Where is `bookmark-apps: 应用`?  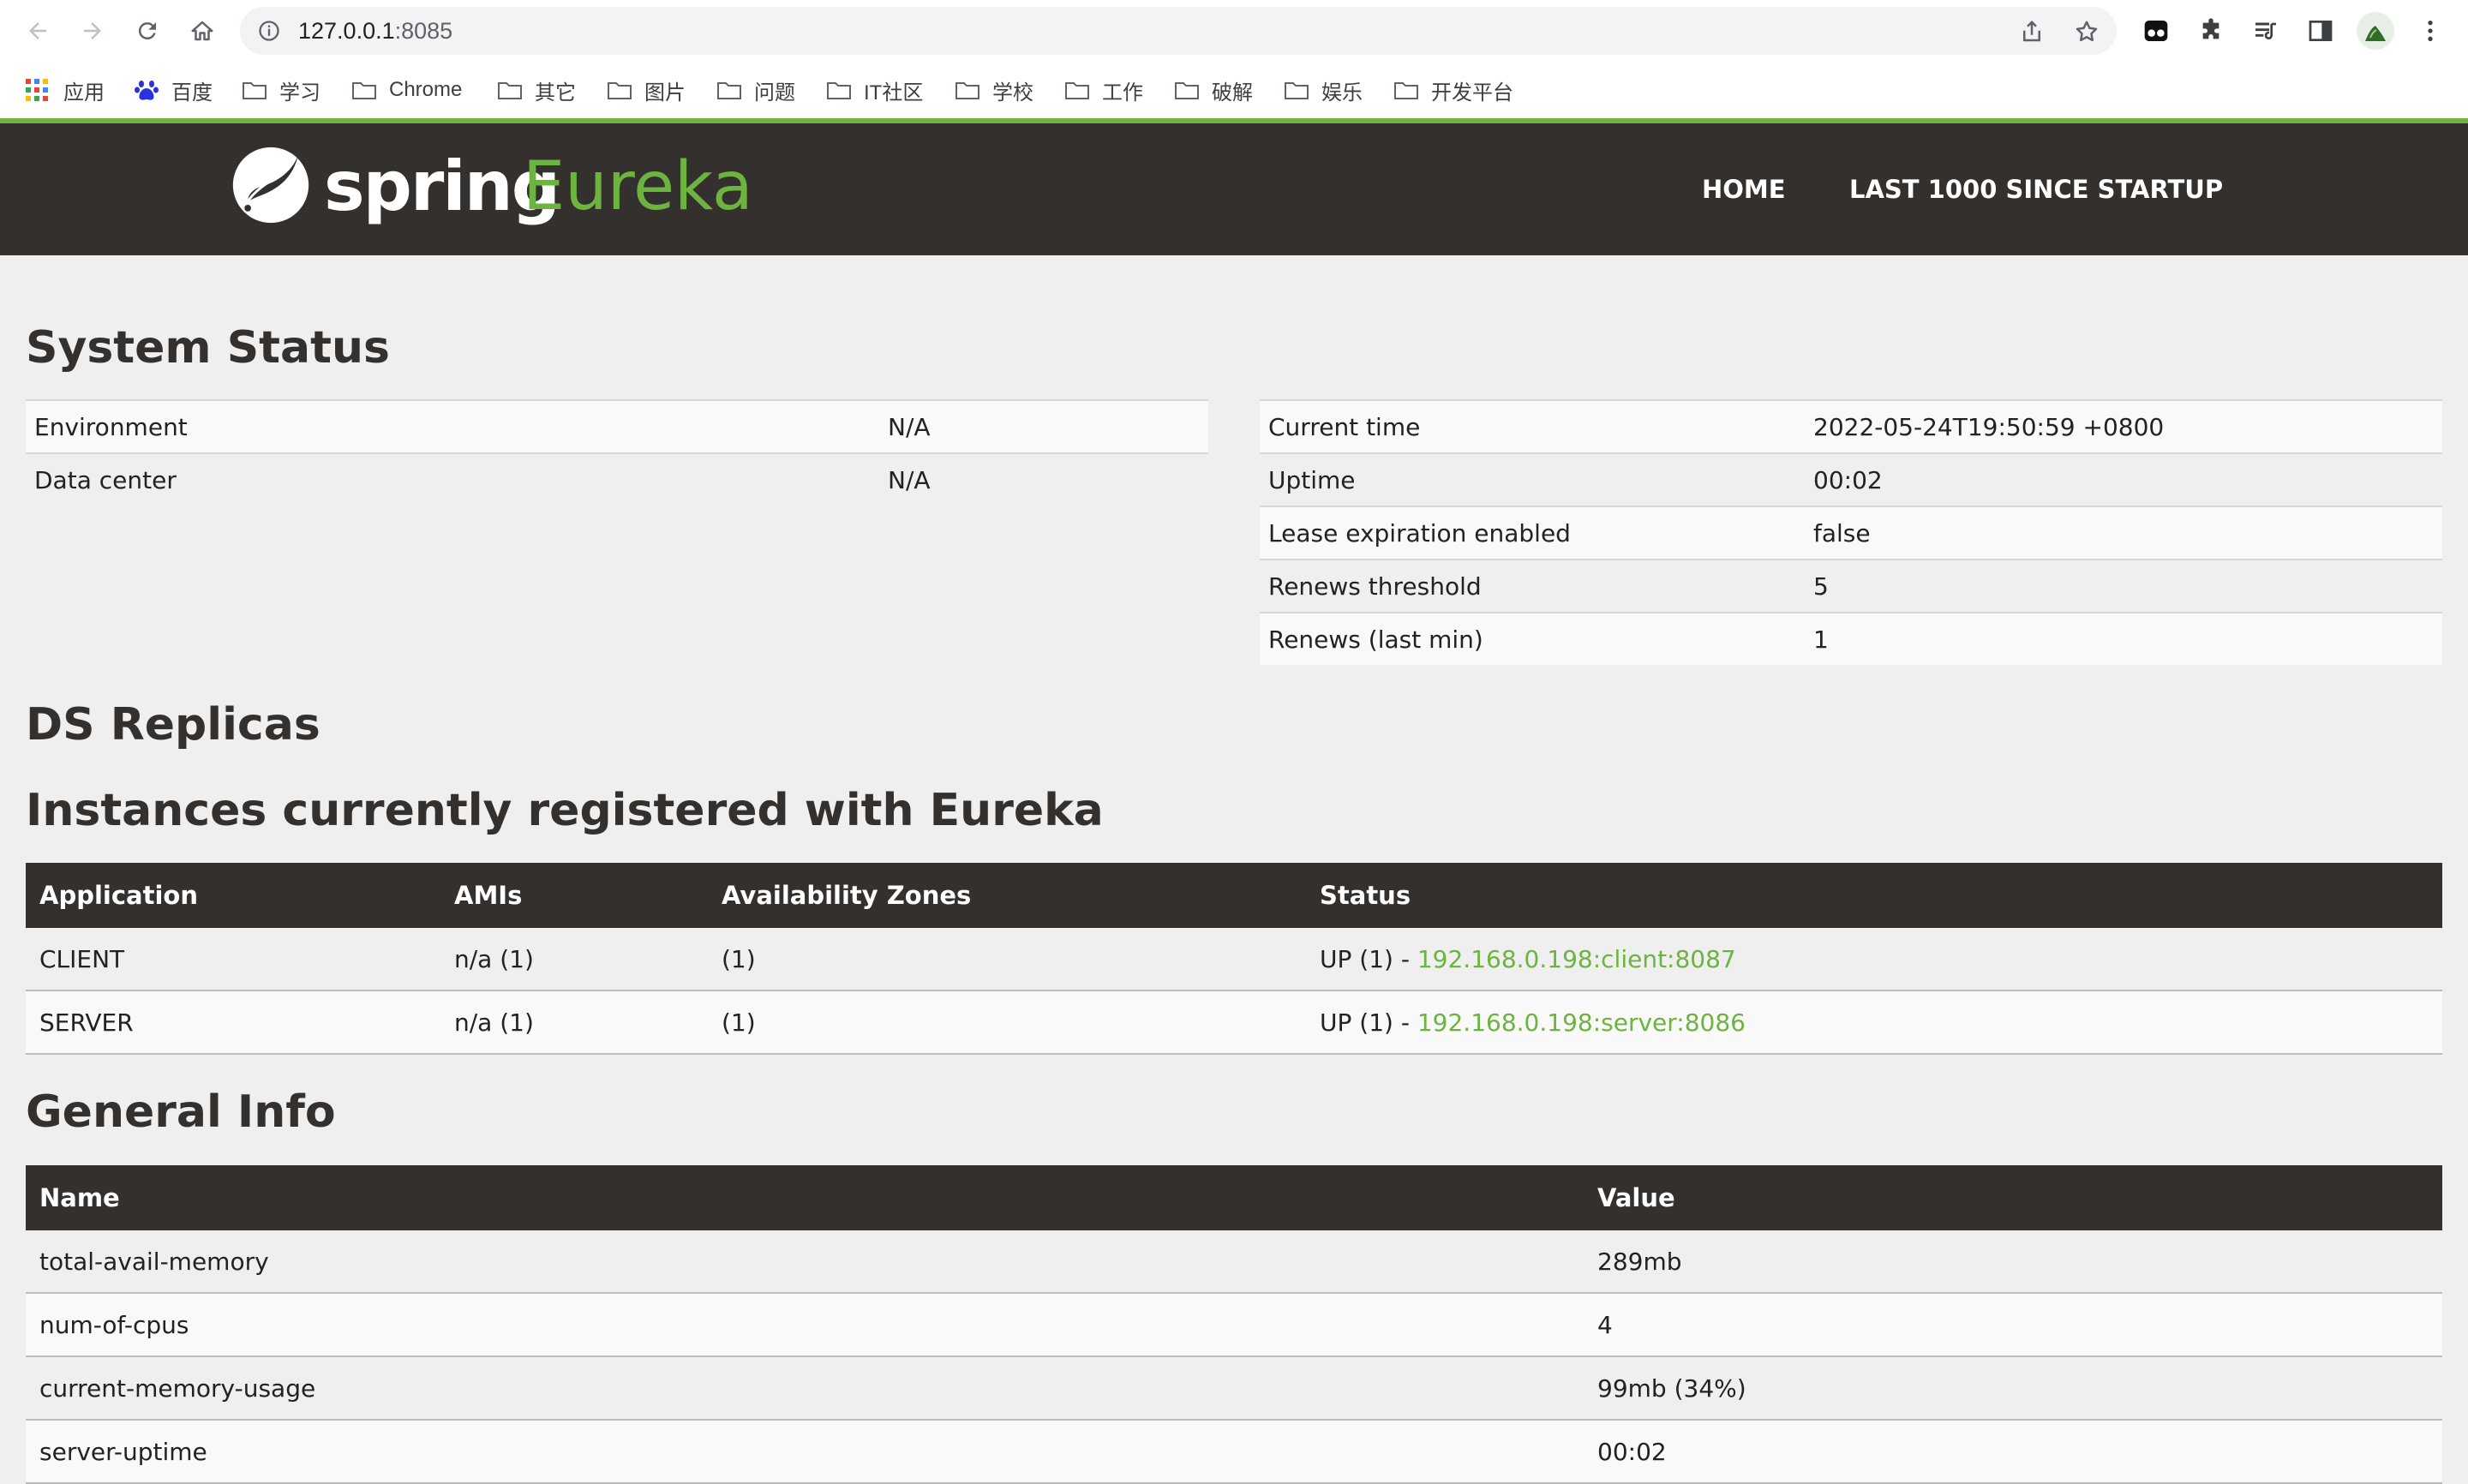
bookmark-apps: 应用 is located at coordinates (64, 90).